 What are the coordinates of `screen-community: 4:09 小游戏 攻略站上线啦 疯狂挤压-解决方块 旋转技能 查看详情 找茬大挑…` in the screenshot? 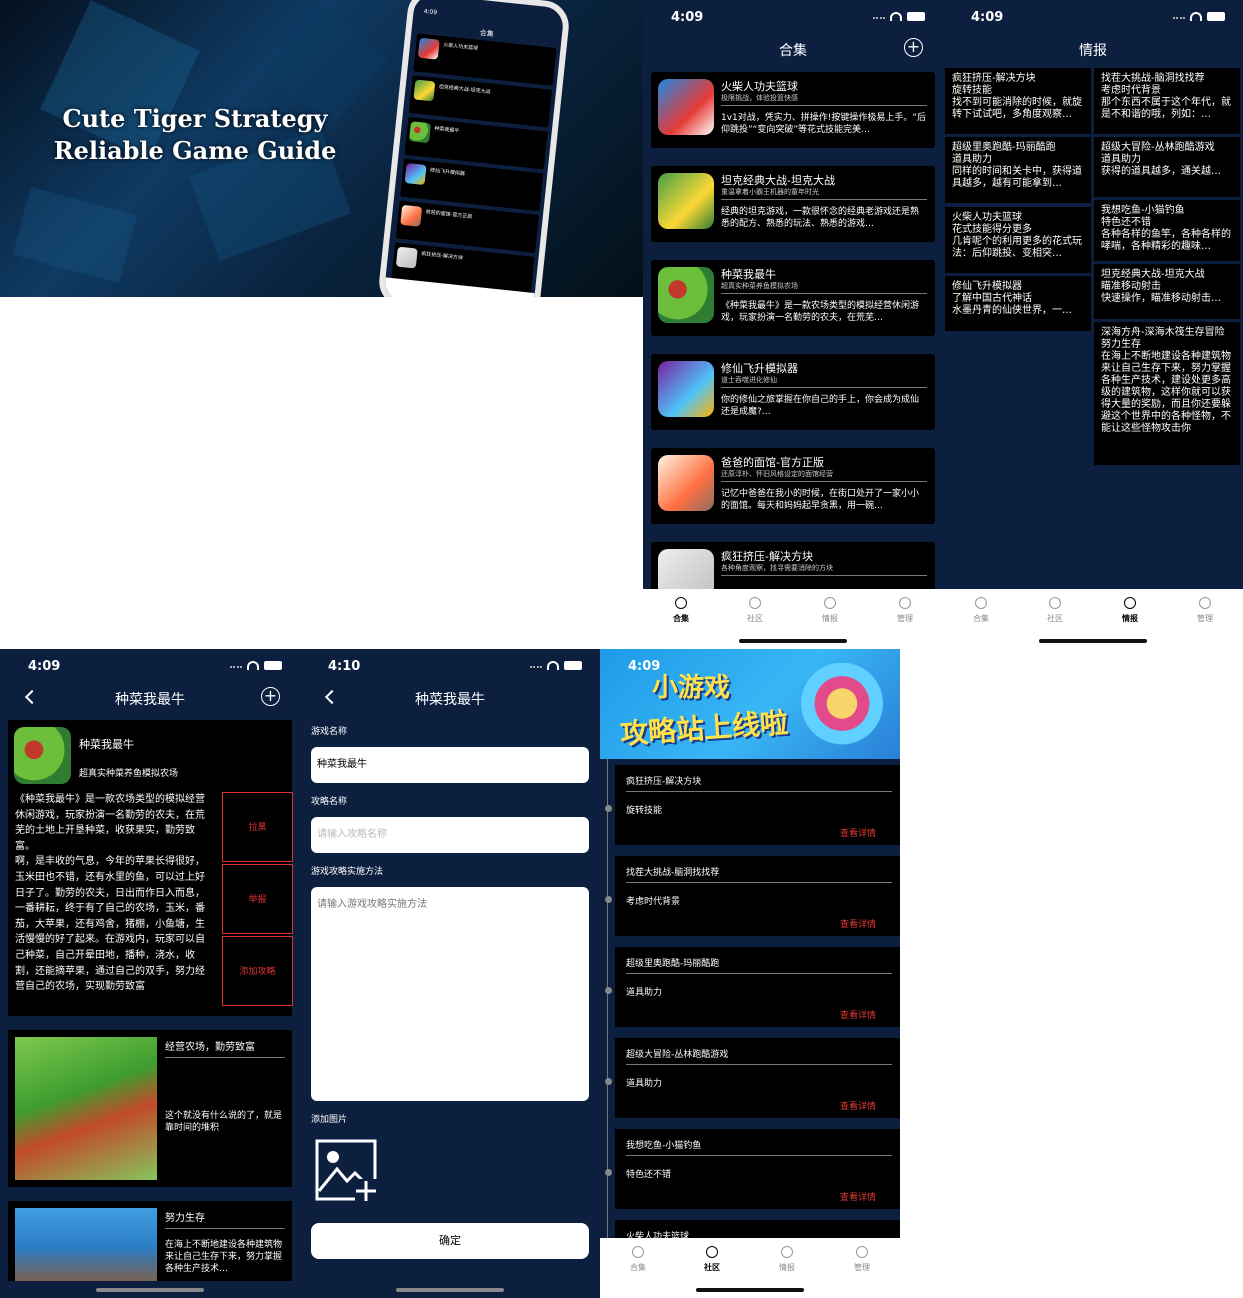 It's located at (750, 973).